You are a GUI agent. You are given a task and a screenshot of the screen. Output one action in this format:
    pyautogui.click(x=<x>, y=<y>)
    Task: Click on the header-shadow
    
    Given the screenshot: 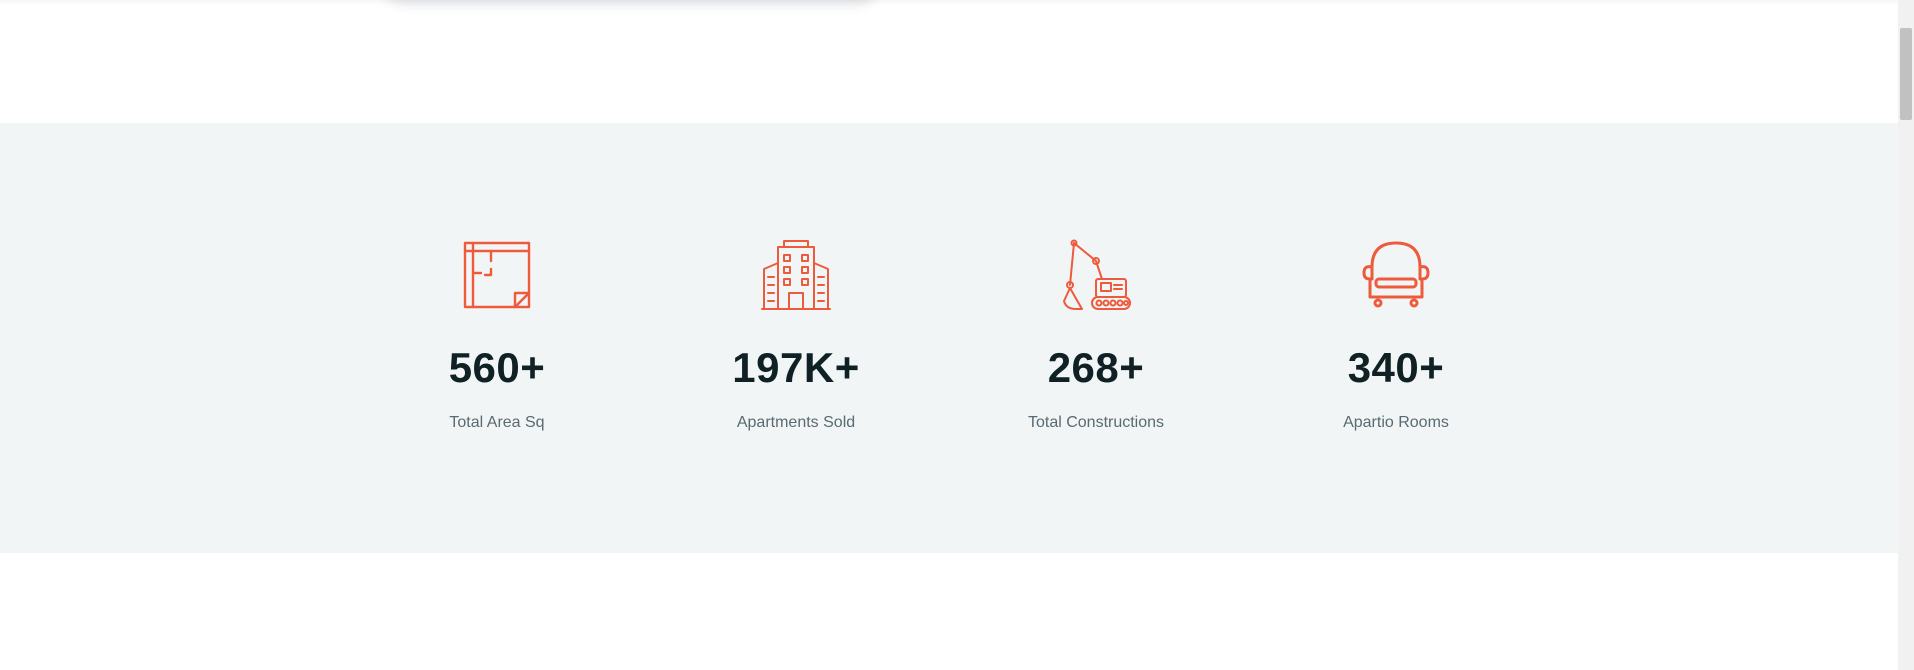 What is the action you would take?
    pyautogui.click(x=949, y=3)
    